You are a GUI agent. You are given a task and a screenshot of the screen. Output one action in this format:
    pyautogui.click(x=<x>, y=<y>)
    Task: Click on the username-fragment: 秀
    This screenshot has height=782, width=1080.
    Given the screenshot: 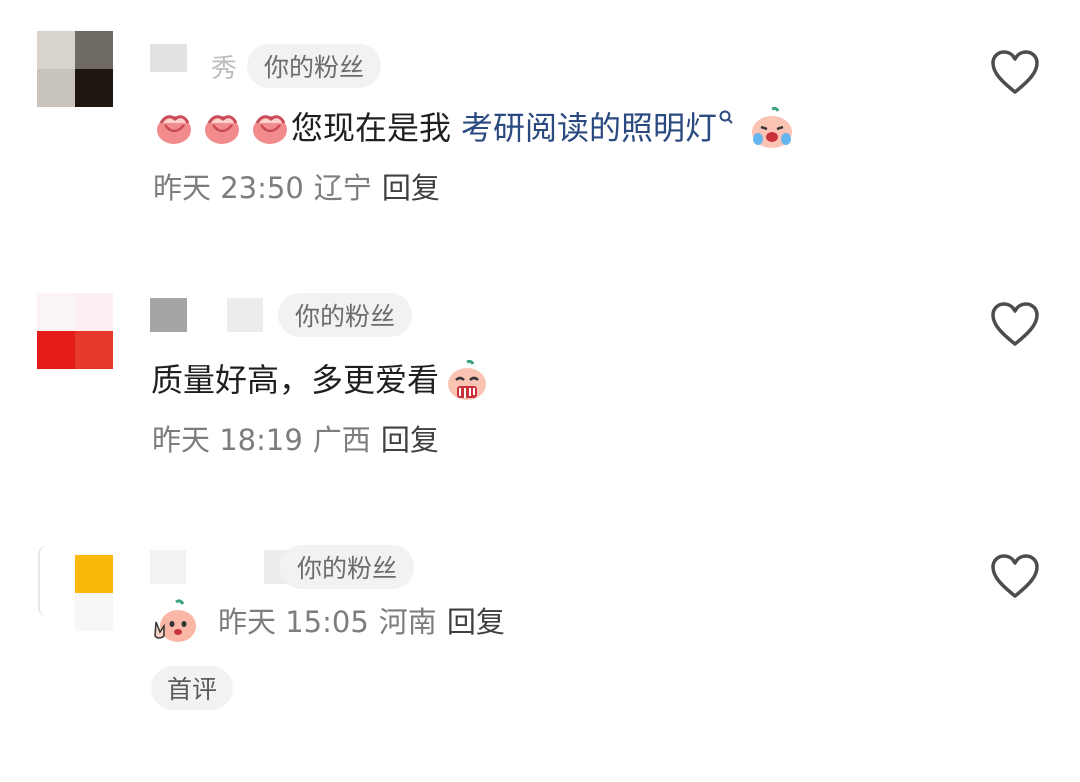 What is the action you would take?
    pyautogui.click(x=224, y=68)
    